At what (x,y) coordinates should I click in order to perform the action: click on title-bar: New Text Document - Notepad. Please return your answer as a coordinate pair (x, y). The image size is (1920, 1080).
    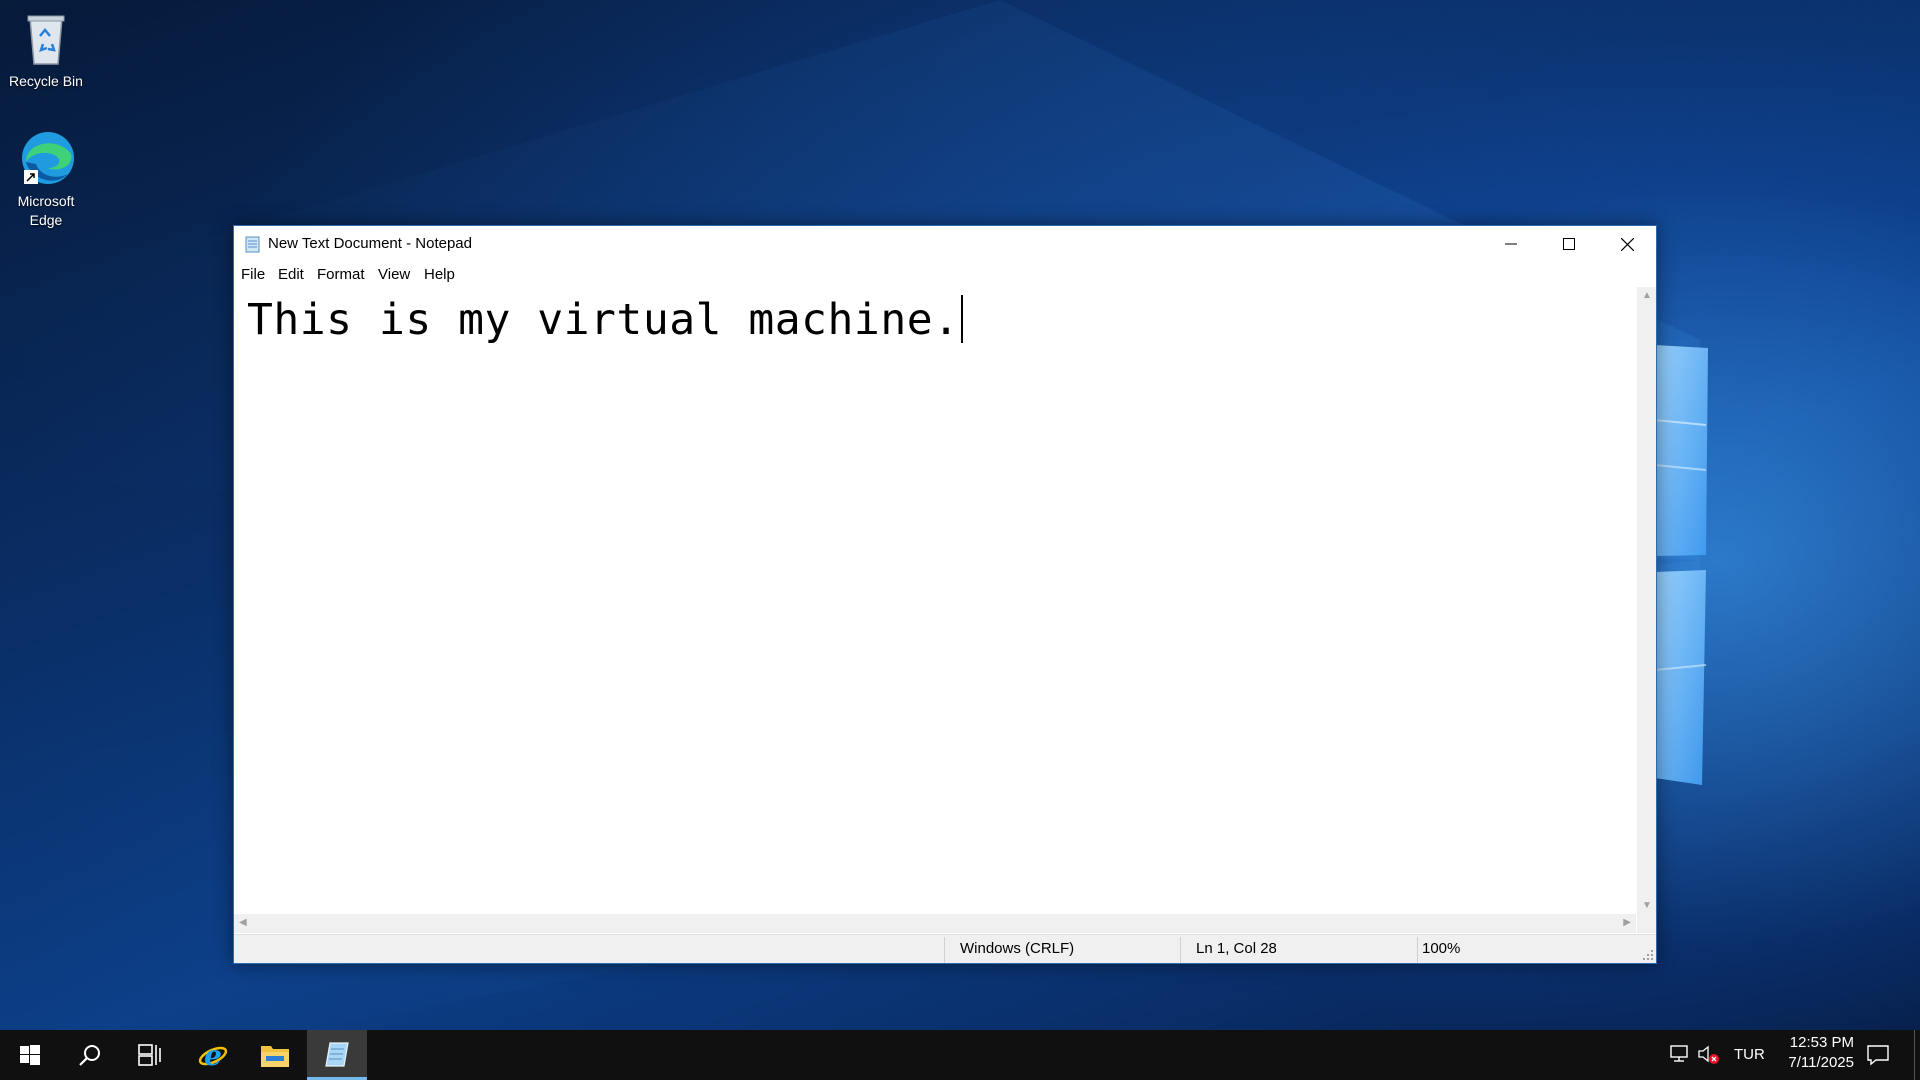
    Looking at the image, I should click on (945, 244).